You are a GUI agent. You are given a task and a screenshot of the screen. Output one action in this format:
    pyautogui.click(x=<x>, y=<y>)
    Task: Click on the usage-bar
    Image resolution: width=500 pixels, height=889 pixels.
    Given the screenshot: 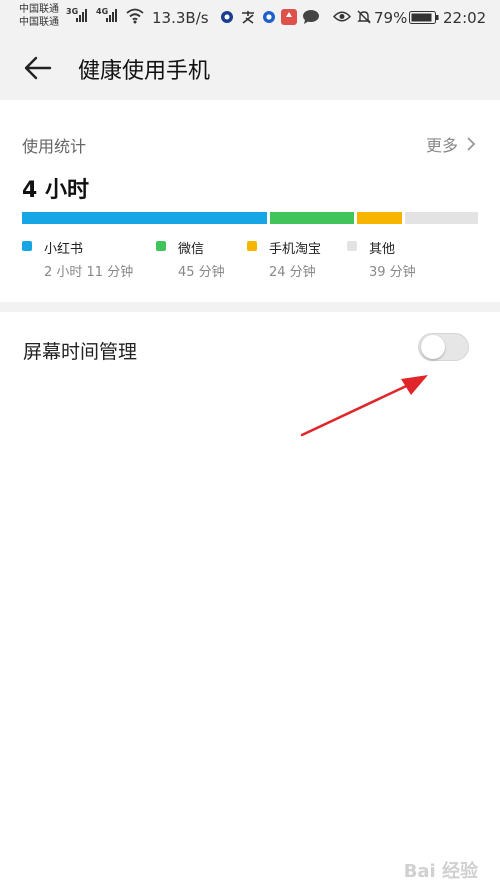 What is the action you would take?
    pyautogui.click(x=250, y=218)
    